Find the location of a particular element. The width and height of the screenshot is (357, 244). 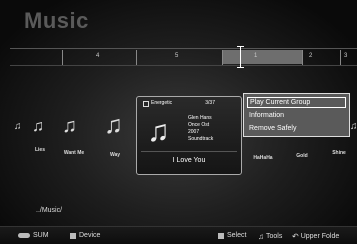

menu-item-play-current-group: Play Current Group is located at coordinates (296, 102).